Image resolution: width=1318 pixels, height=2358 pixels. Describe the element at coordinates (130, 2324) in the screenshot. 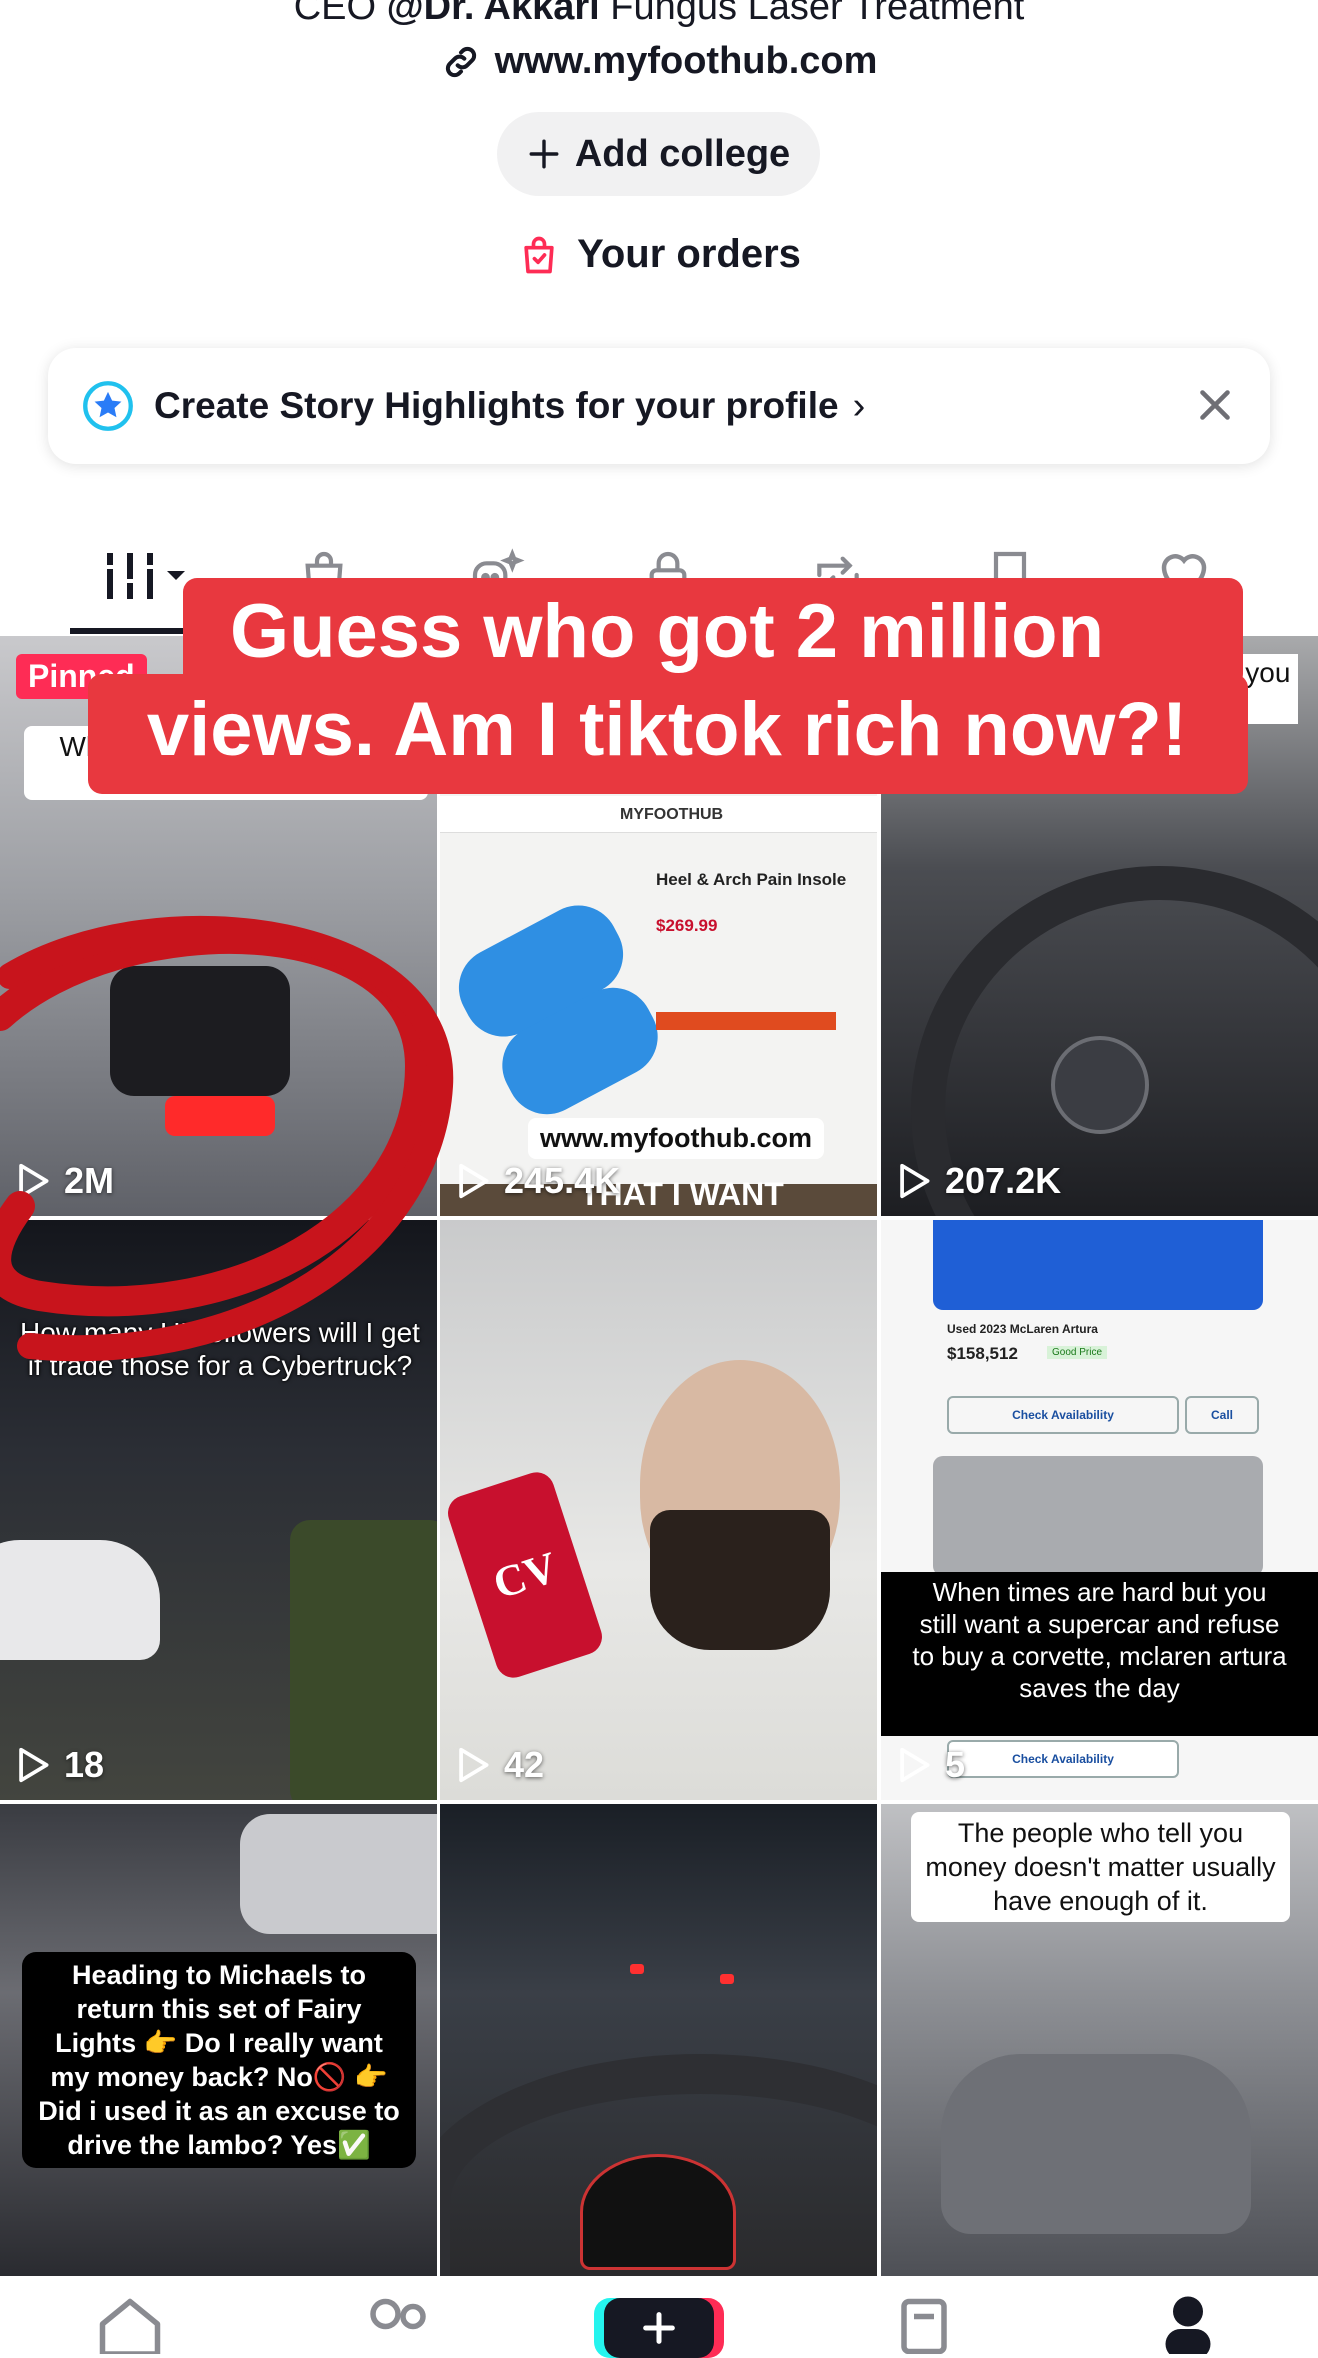

I see `home-icon` at that location.